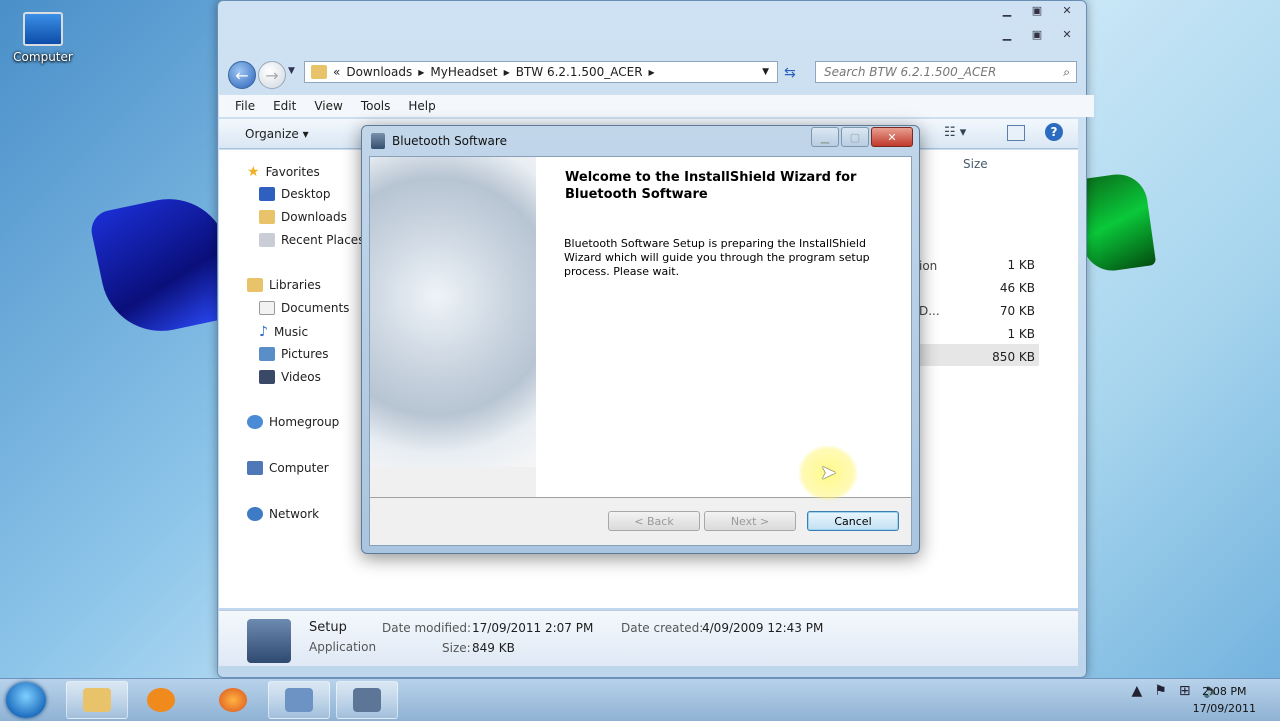 The width and height of the screenshot is (1280, 721). Describe the element at coordinates (242, 75) in the screenshot. I see `back-arrow-icon: ←` at that location.